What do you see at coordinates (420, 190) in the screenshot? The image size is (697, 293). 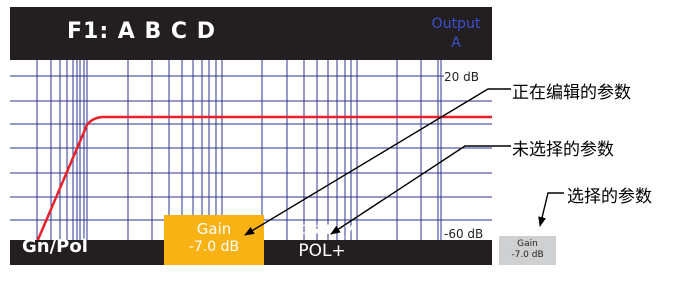 I see `arrow-unselected` at bounding box center [420, 190].